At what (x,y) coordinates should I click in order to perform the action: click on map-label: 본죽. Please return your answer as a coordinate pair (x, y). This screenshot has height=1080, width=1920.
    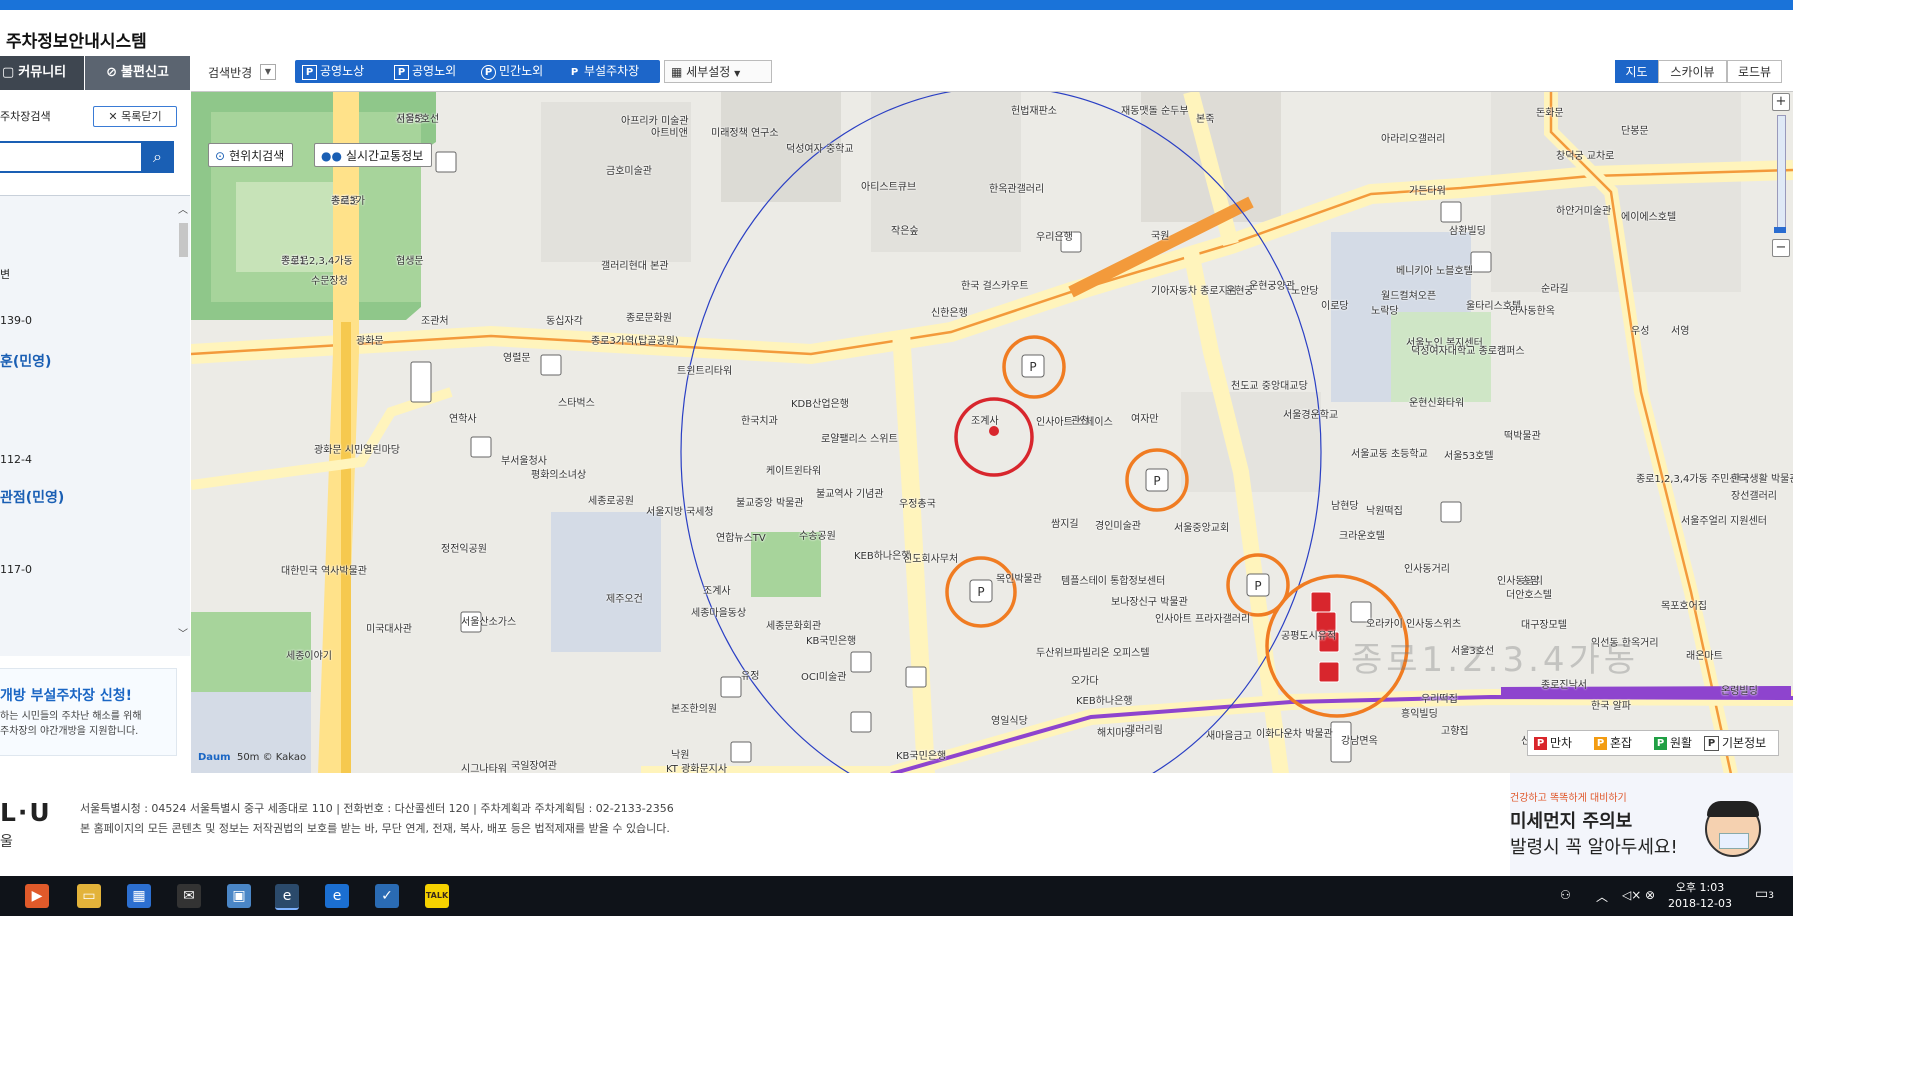
    Looking at the image, I should click on (1205, 119).